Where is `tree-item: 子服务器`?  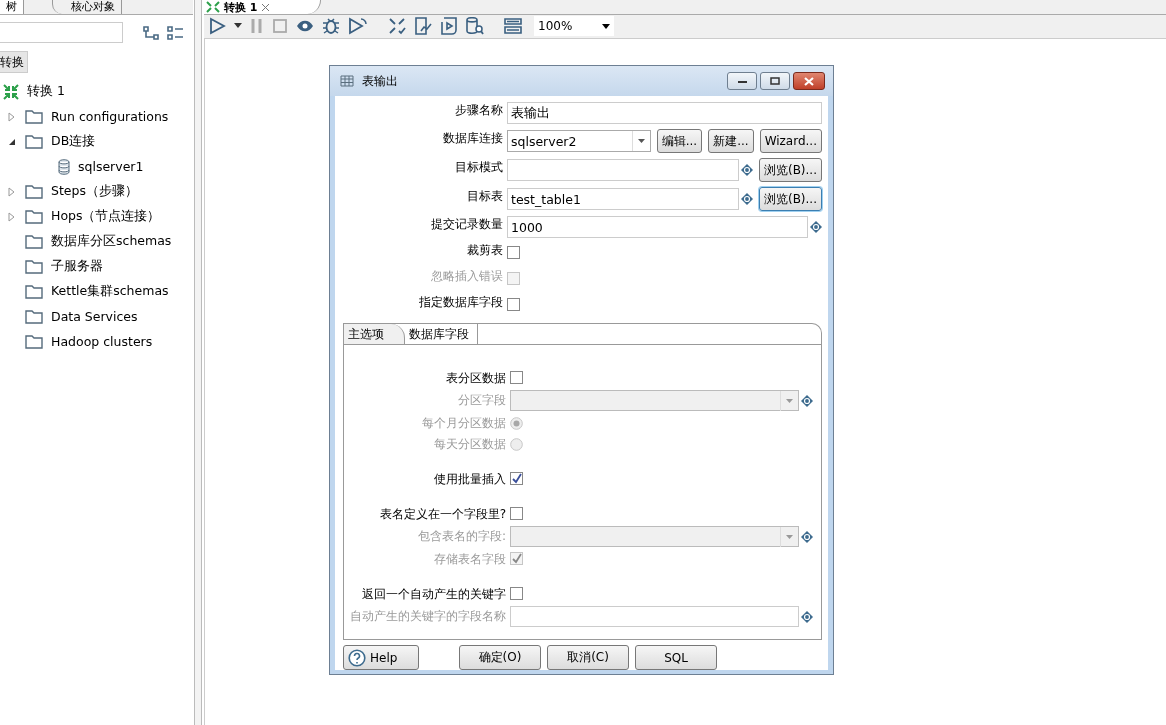
tree-item: 子服务器 is located at coordinates (77, 266).